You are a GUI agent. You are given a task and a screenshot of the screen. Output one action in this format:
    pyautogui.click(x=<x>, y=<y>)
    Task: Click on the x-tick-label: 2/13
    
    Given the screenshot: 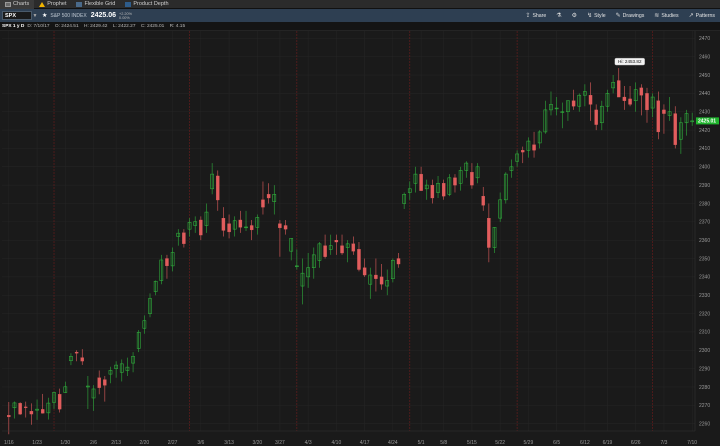 What is the action you would take?
    pyautogui.click(x=116, y=443)
    